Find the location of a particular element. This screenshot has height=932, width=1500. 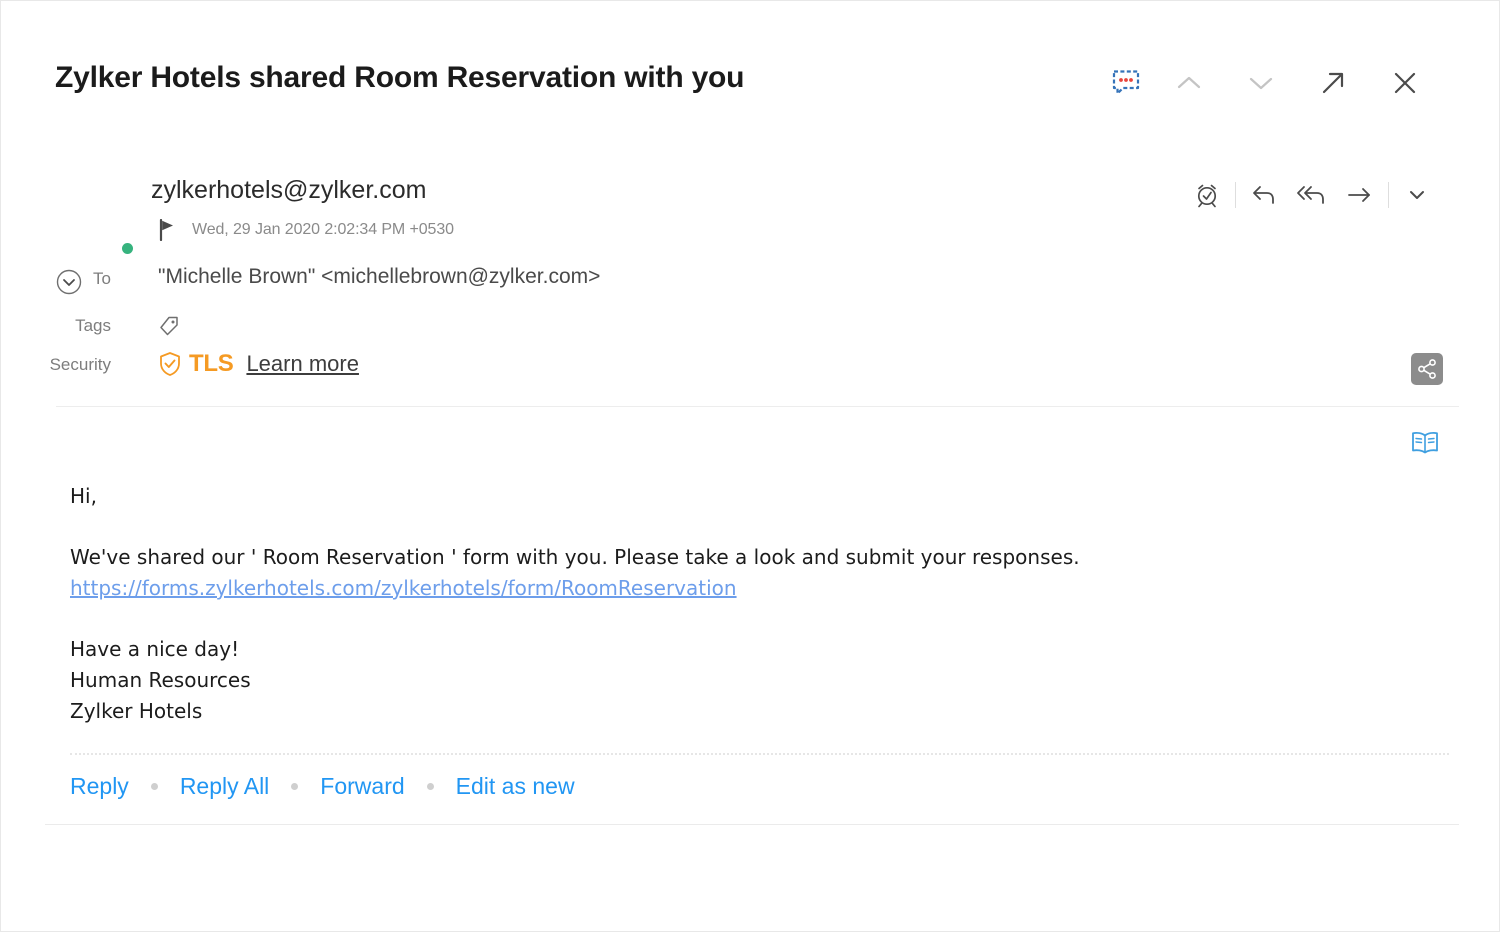

tls-badge: TLS is located at coordinates (211, 363).